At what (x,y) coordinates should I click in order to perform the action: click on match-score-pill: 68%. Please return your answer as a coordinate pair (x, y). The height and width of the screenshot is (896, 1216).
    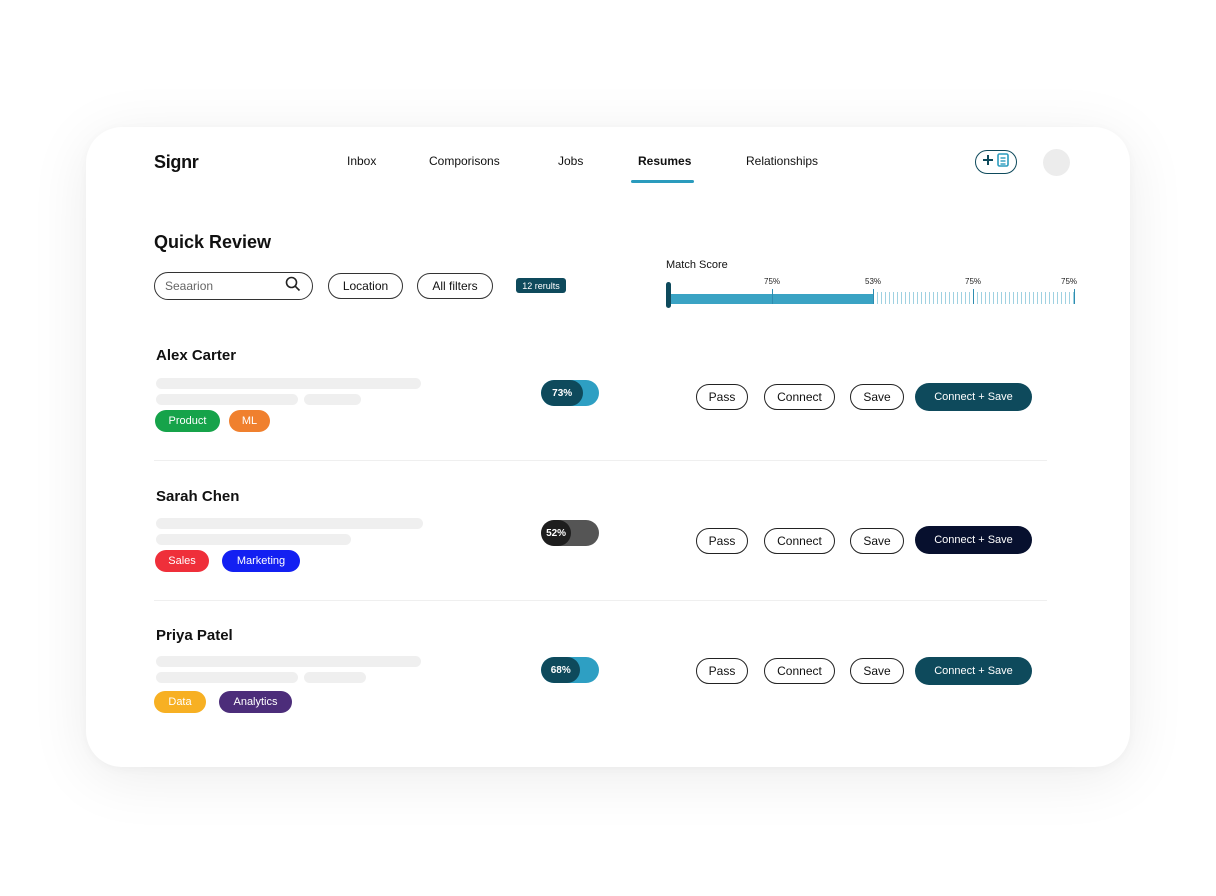
    Looking at the image, I should click on (570, 670).